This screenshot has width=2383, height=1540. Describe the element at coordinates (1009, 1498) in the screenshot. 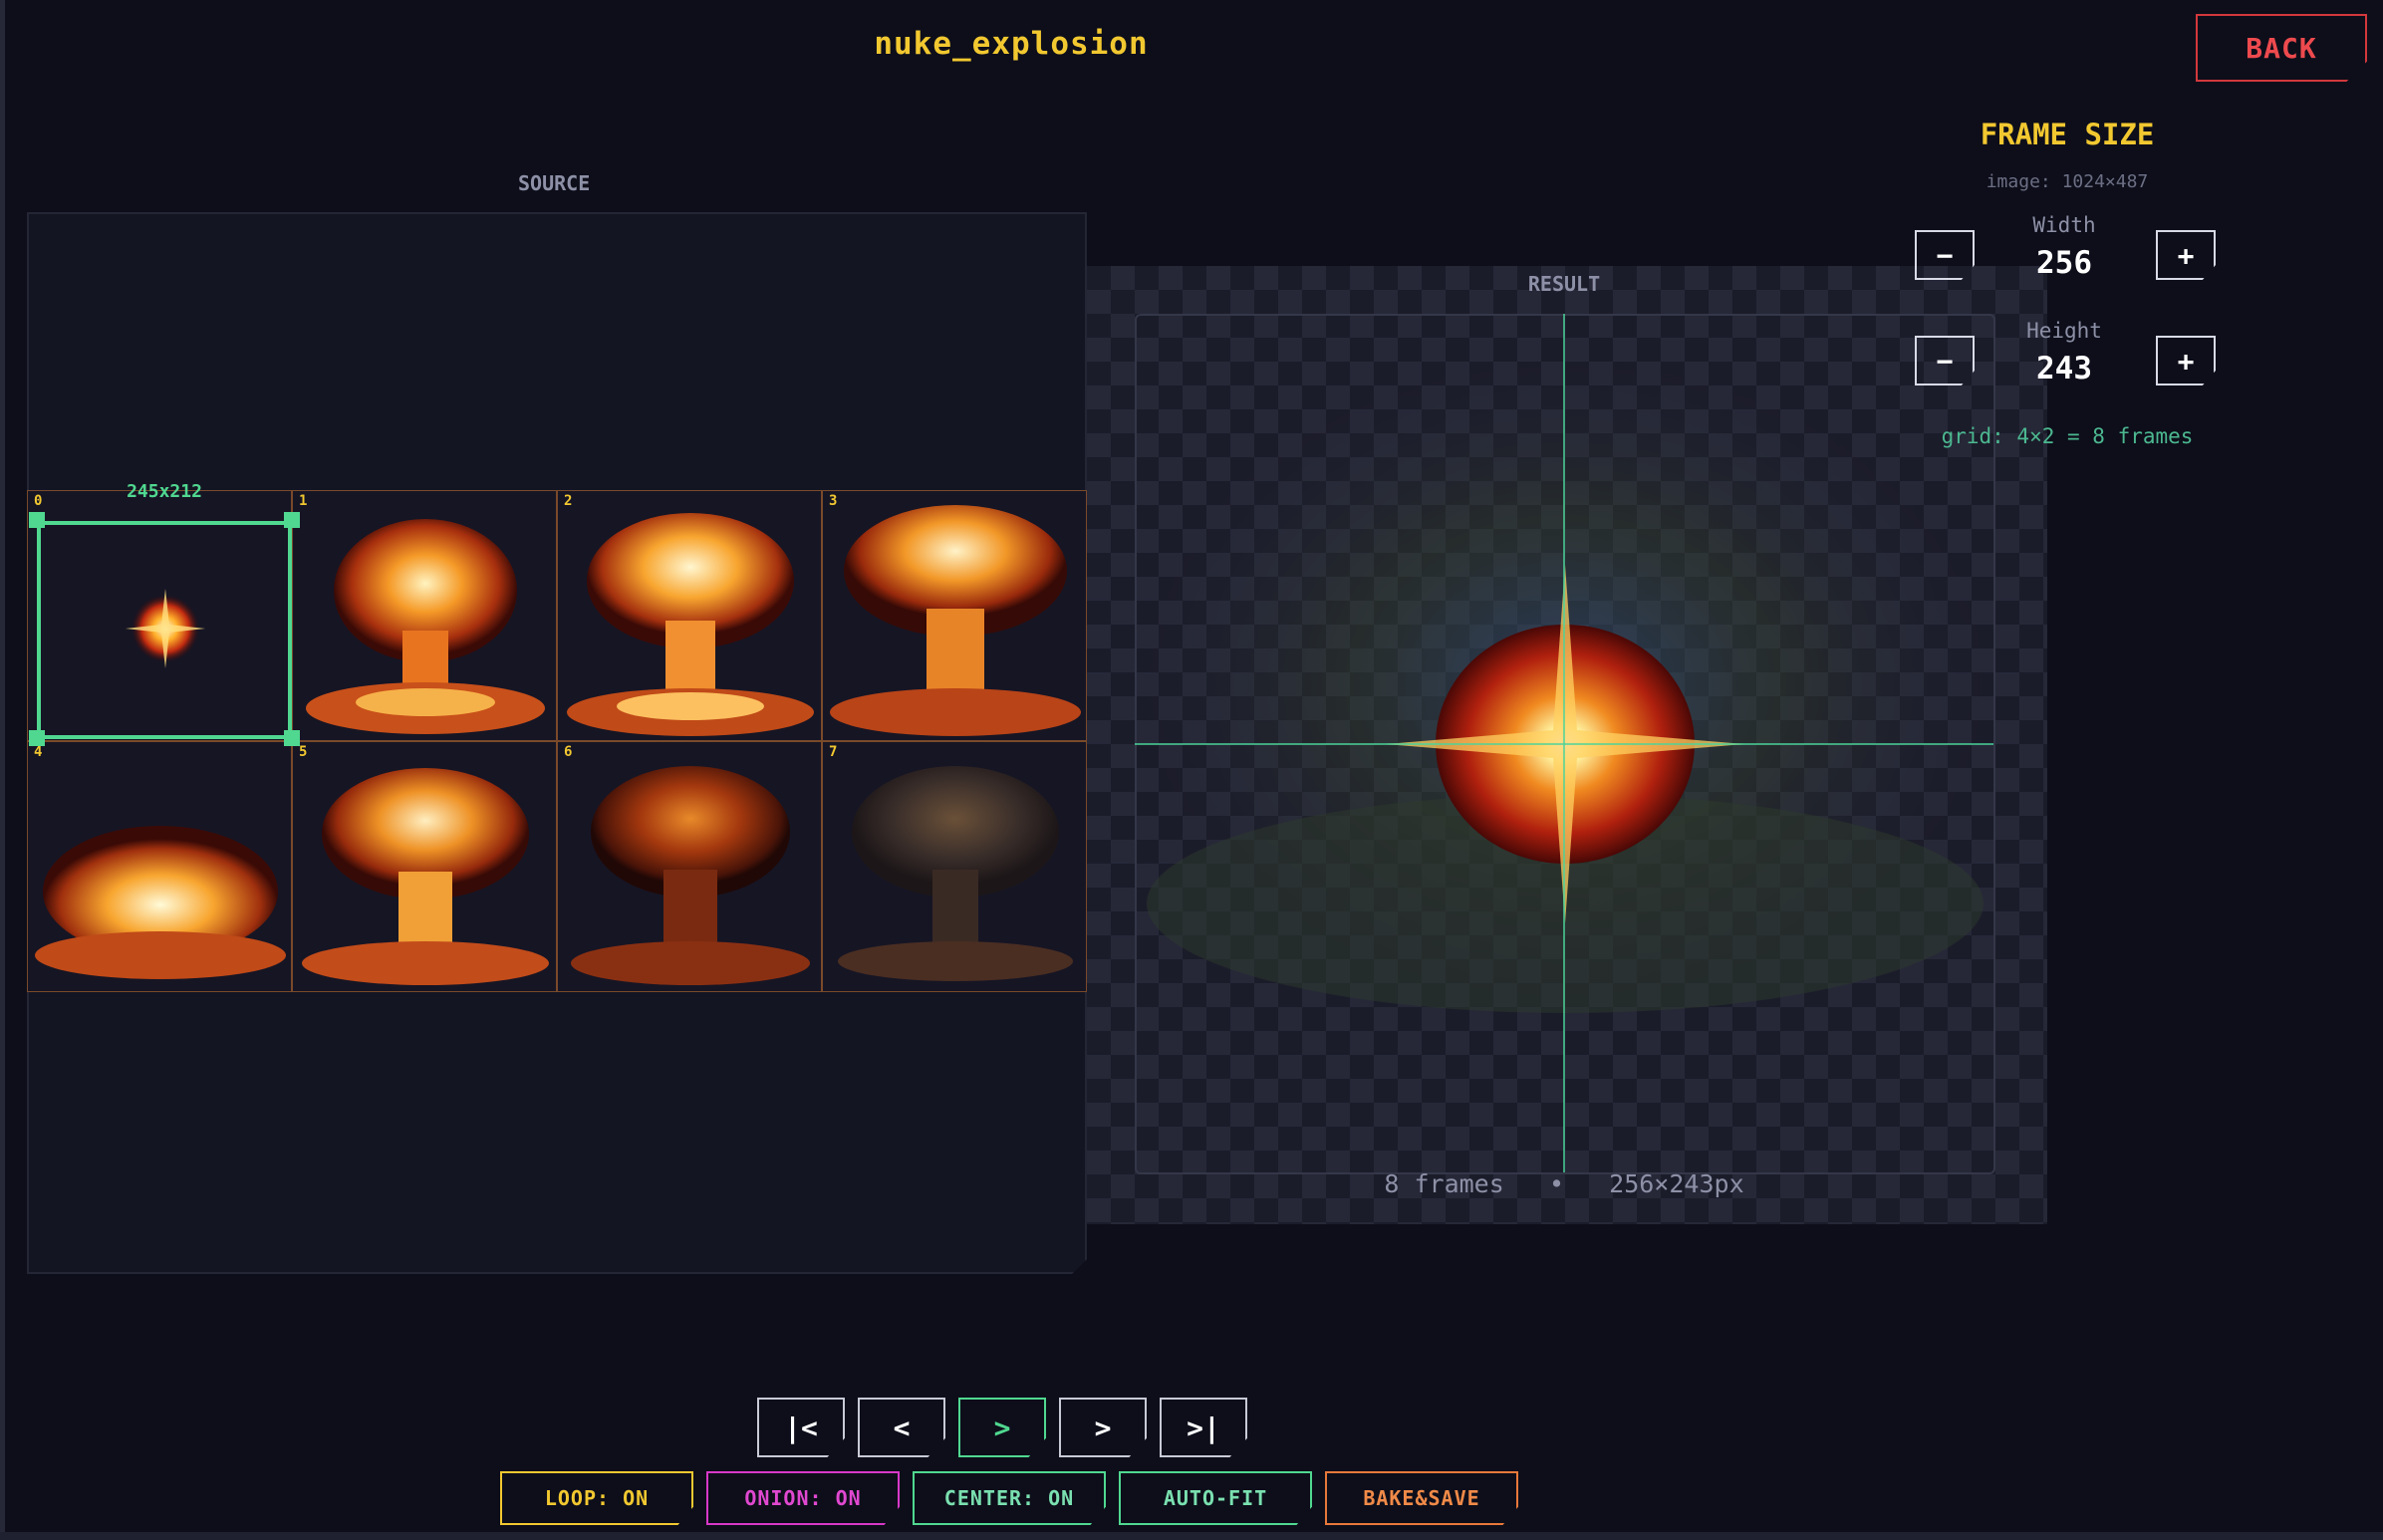

I see `center-toggle: CENTER: ON` at that location.